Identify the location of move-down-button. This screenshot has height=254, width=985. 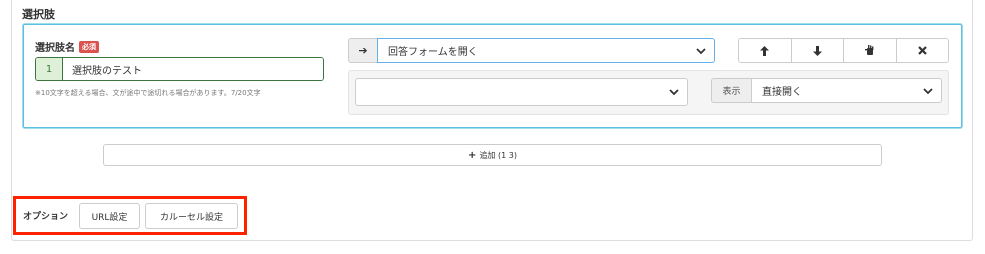
(817, 50).